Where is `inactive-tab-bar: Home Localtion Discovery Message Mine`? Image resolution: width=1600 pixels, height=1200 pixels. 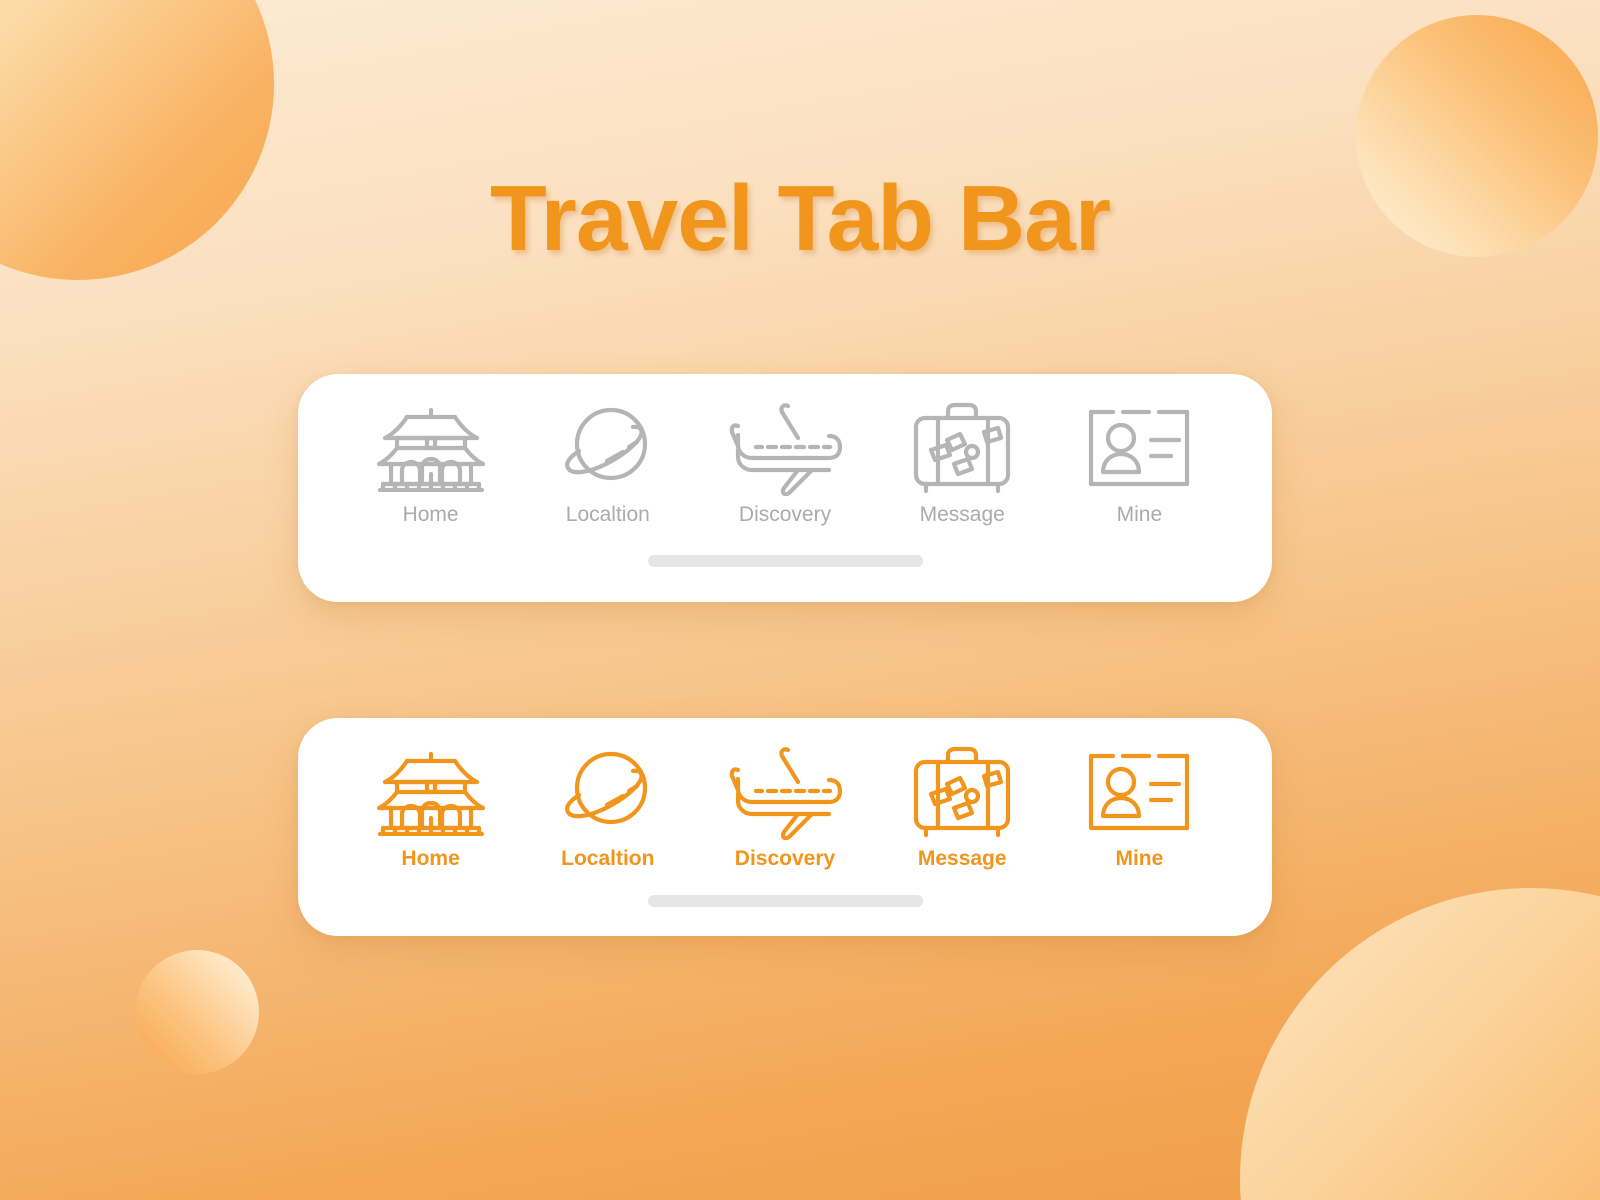 inactive-tab-bar: Home Localtion Discovery Message Mine is located at coordinates (785, 488).